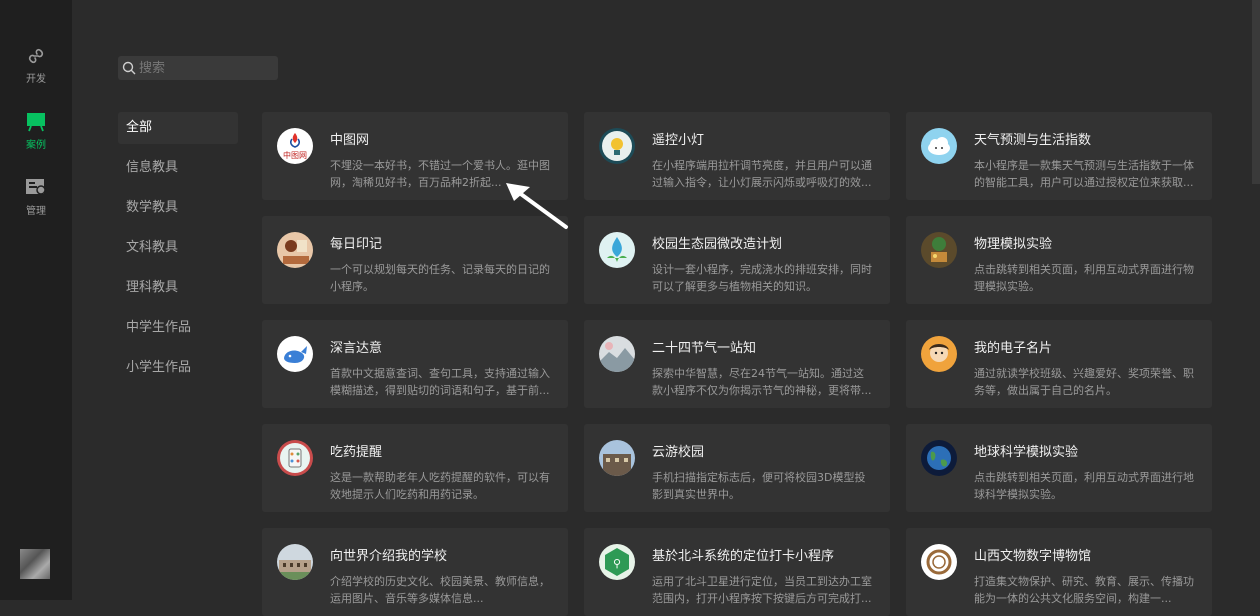 This screenshot has width=1260, height=616. What do you see at coordinates (36, 187) in the screenshot?
I see `manage-icon` at bounding box center [36, 187].